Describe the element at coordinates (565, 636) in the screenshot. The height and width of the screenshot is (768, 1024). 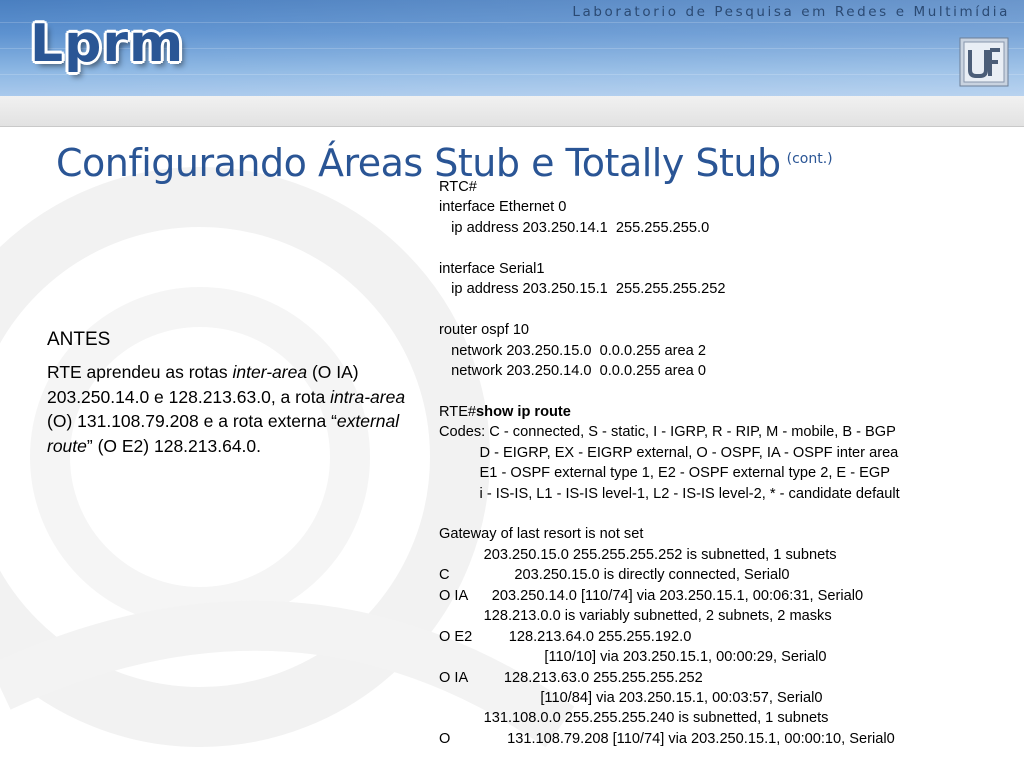
I see `code-line: O E2 128.213.64.0 255.255.192.0` at that location.